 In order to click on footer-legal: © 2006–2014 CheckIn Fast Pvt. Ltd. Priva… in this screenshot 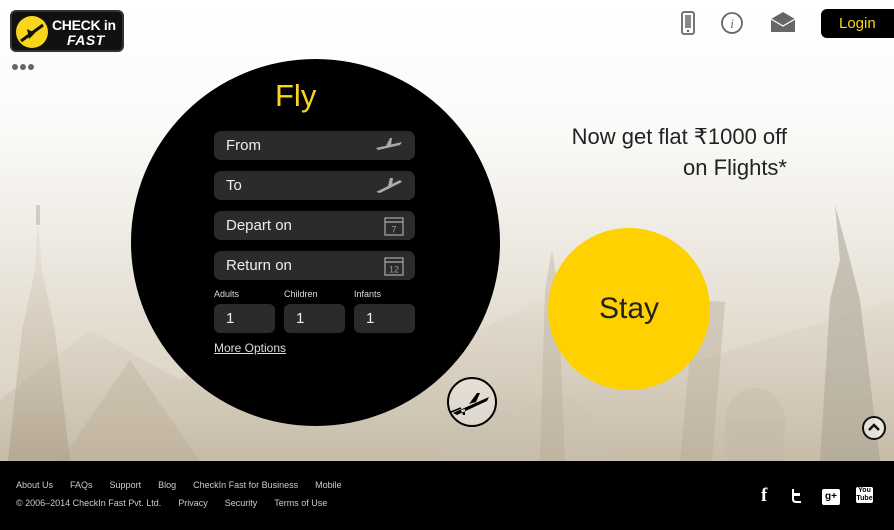, I will do `click(171, 503)`.